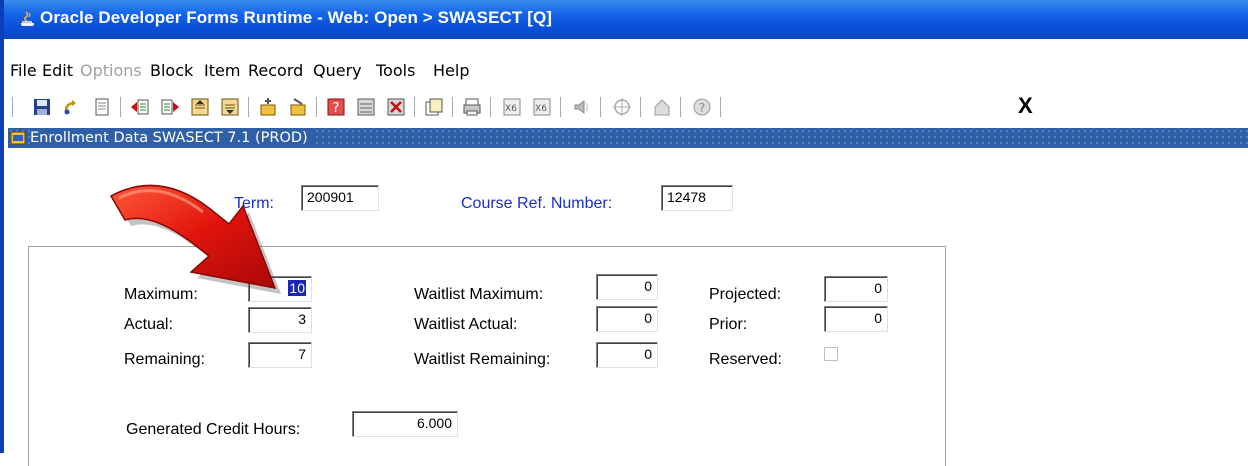 This screenshot has width=1248, height=466. What do you see at coordinates (697, 198) in the screenshot?
I see `crn-field: 12478` at bounding box center [697, 198].